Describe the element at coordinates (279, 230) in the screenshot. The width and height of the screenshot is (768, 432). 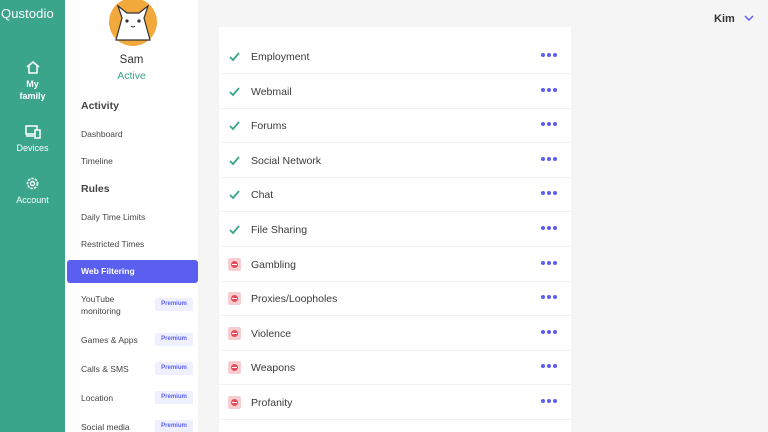
I see `category-label: File Sharing` at that location.